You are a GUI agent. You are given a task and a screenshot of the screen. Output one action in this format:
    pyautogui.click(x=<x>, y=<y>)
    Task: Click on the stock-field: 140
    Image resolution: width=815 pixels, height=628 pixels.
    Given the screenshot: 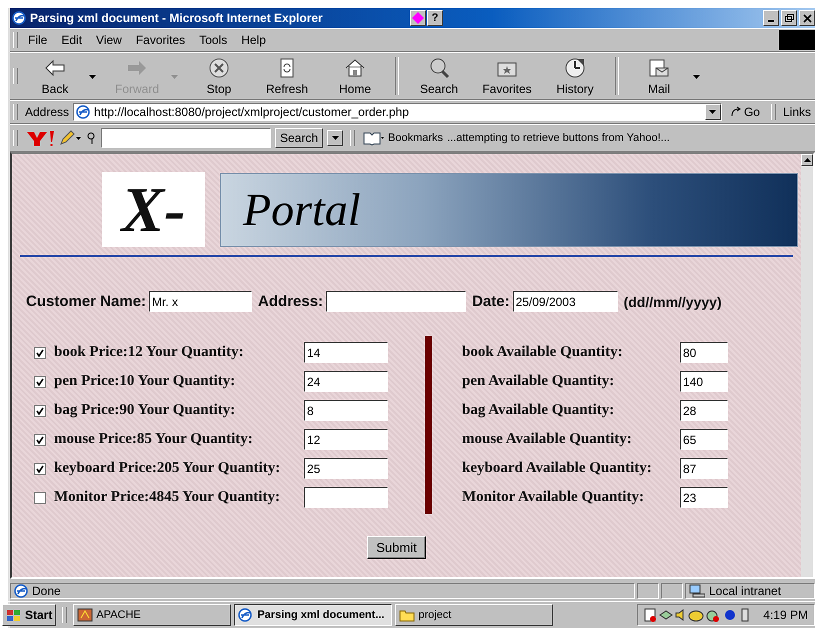 What is the action you would take?
    pyautogui.click(x=704, y=381)
    